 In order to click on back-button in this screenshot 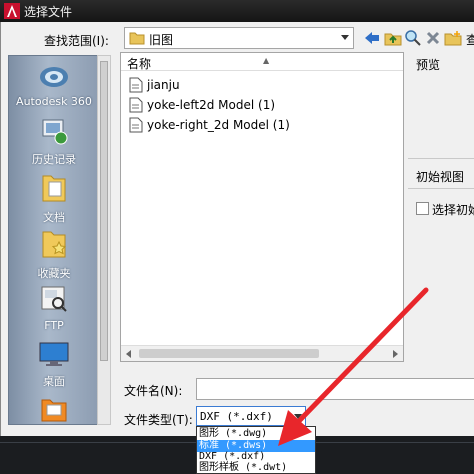, I will do `click(372, 38)`.